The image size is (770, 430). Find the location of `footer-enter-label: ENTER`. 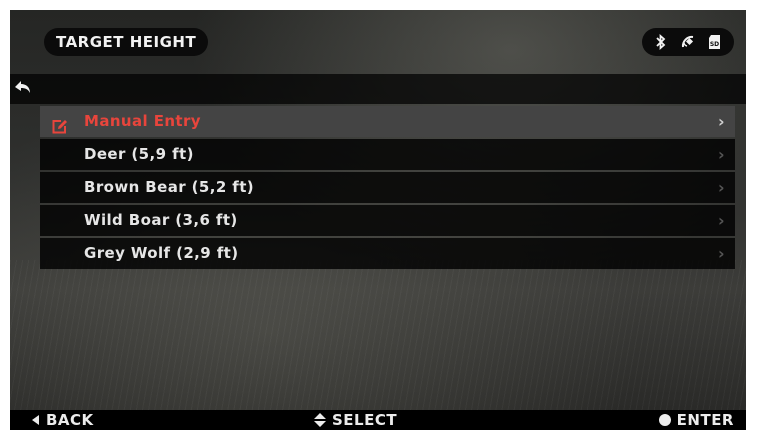

footer-enter-label: ENTER is located at coordinates (705, 420).